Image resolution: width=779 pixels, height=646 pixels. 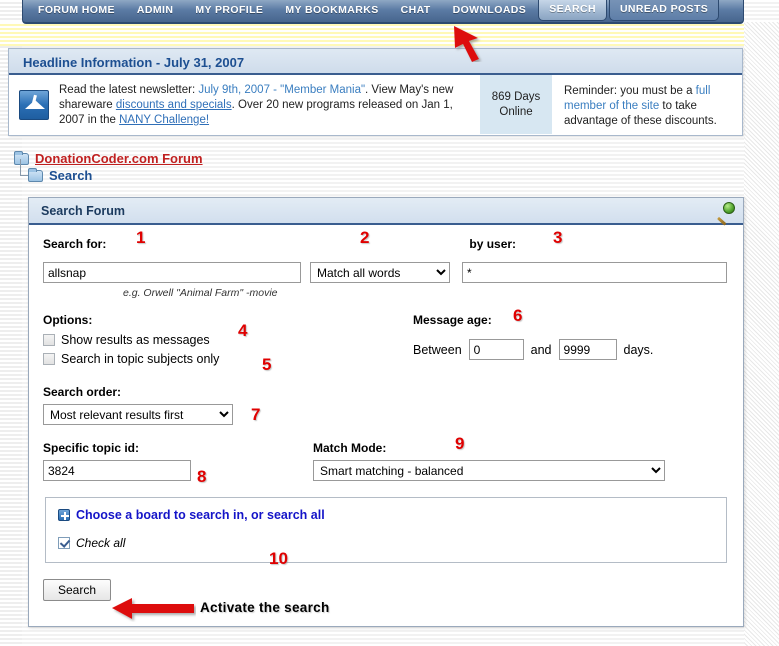 I want to click on newsletter-icon, so click(x=34, y=104).